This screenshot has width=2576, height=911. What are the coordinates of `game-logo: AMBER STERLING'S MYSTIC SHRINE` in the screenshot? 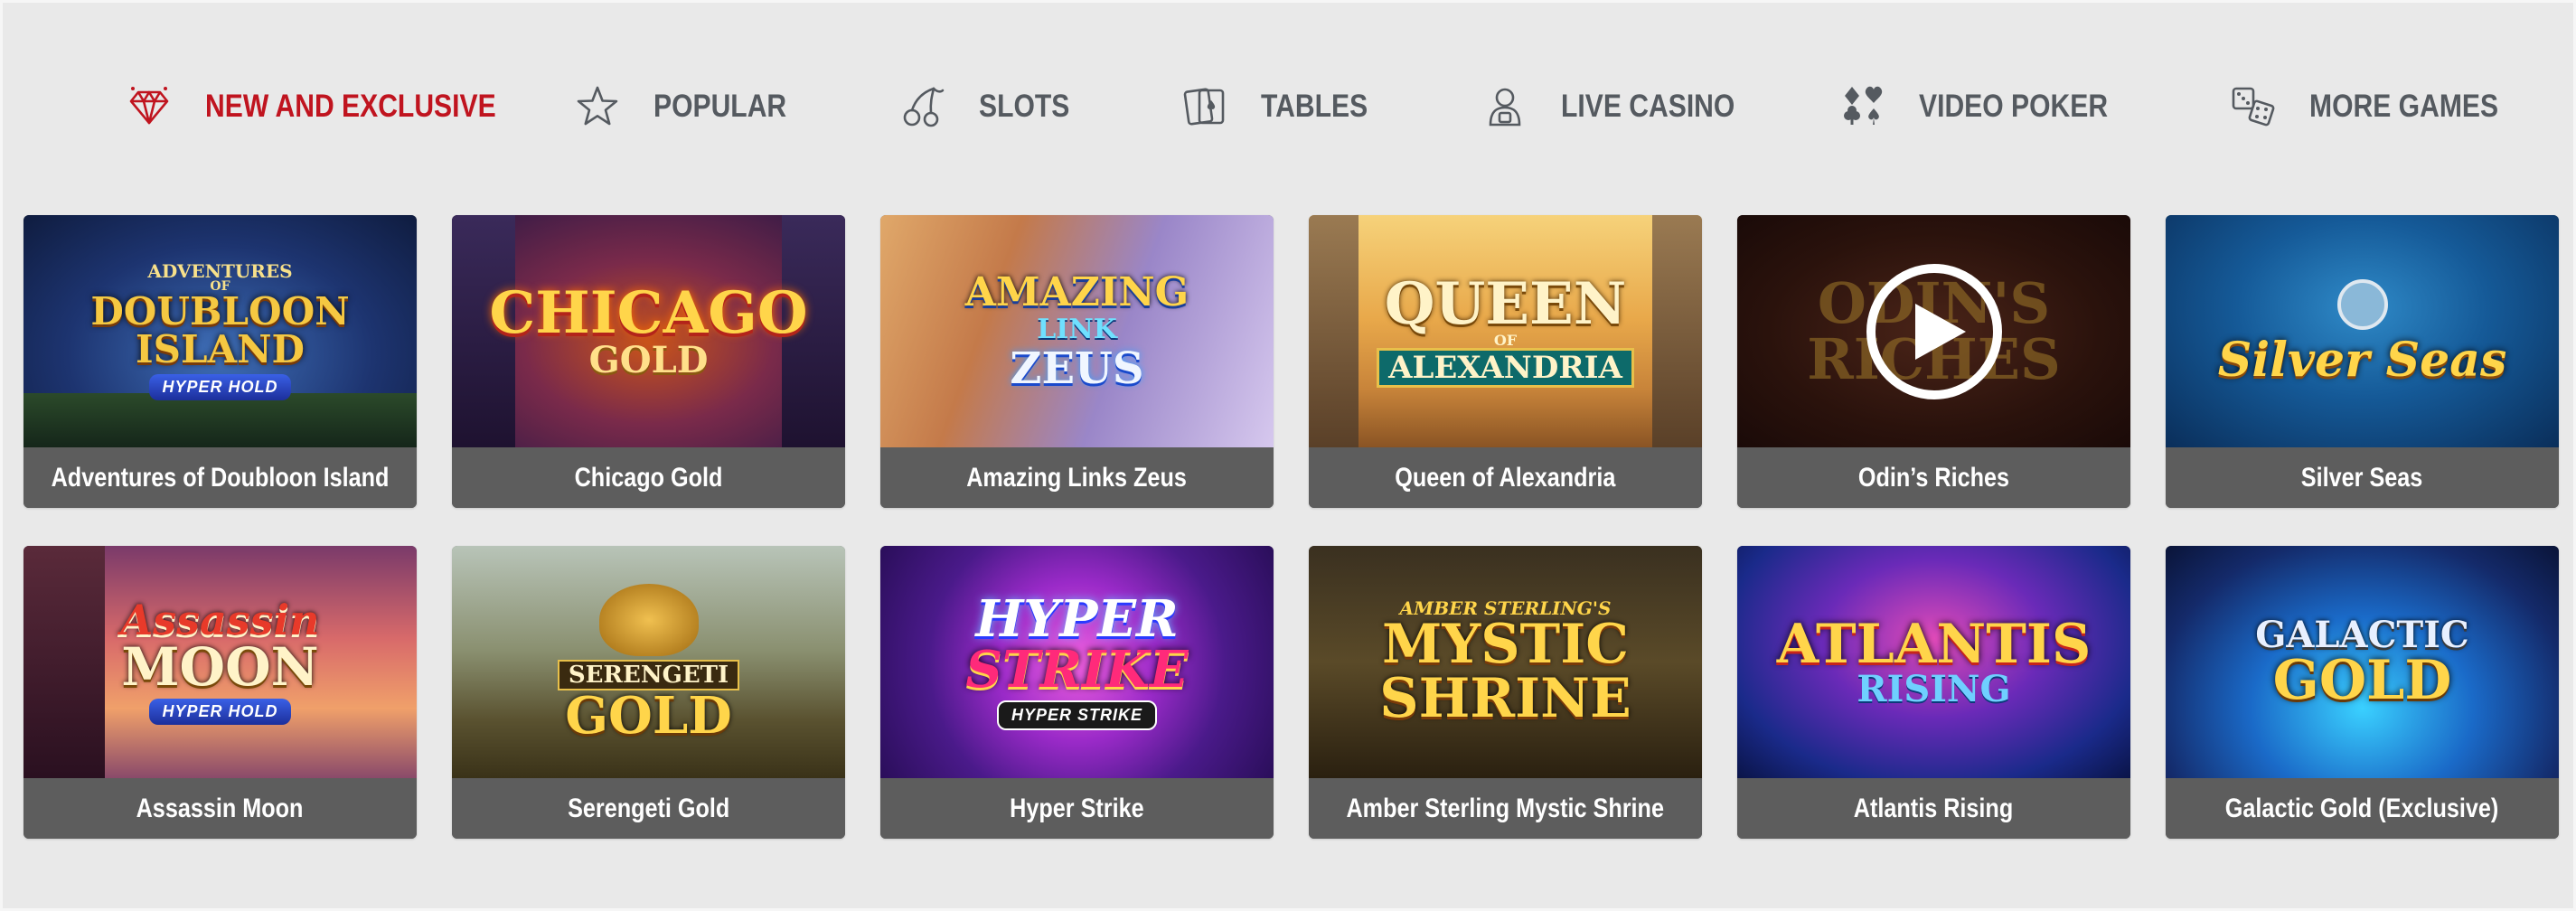 It's located at (1505, 663).